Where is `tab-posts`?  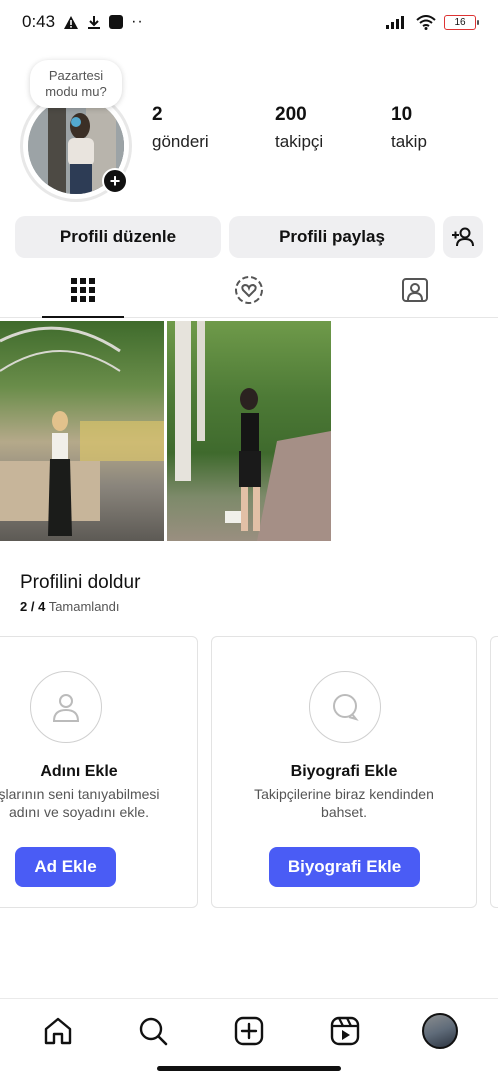
tab-posts is located at coordinates (83, 290).